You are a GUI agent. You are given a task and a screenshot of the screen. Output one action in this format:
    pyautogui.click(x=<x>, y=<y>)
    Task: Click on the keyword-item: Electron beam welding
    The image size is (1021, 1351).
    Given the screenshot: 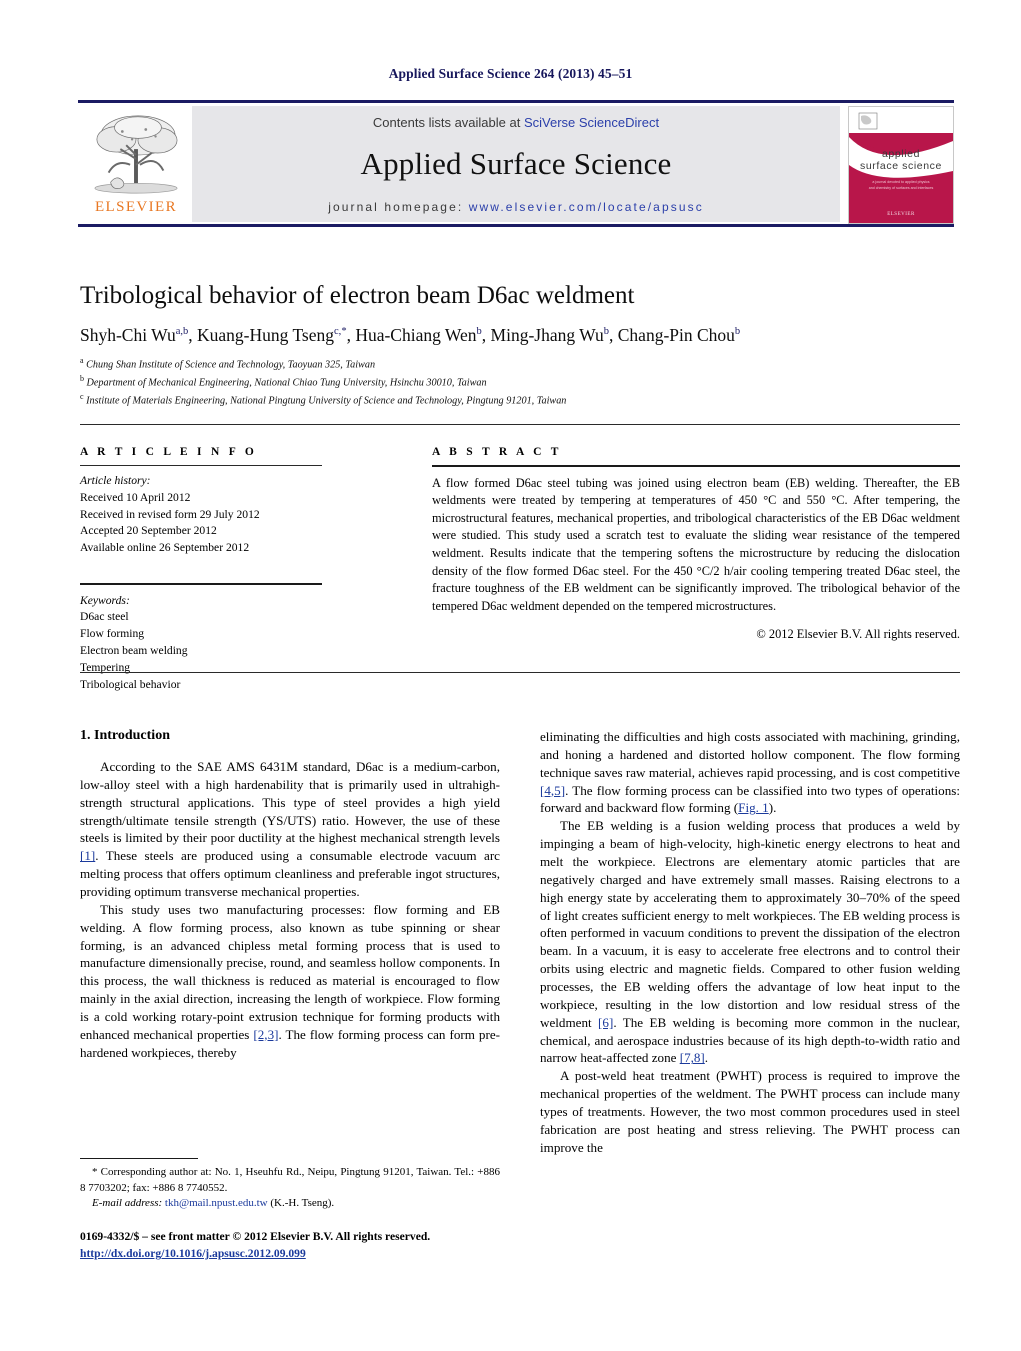 What is the action you would take?
    pyautogui.click(x=134, y=651)
    